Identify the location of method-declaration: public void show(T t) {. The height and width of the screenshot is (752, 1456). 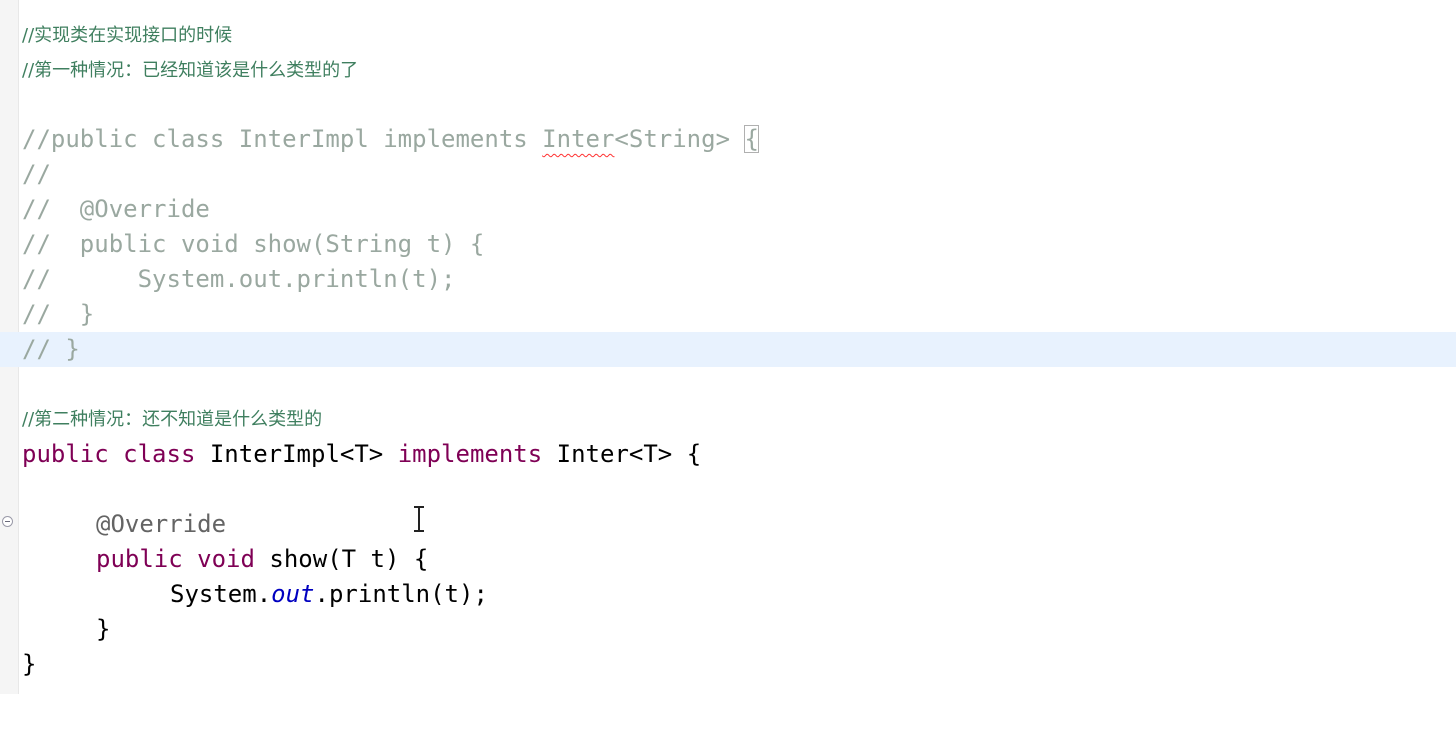
(262, 559).